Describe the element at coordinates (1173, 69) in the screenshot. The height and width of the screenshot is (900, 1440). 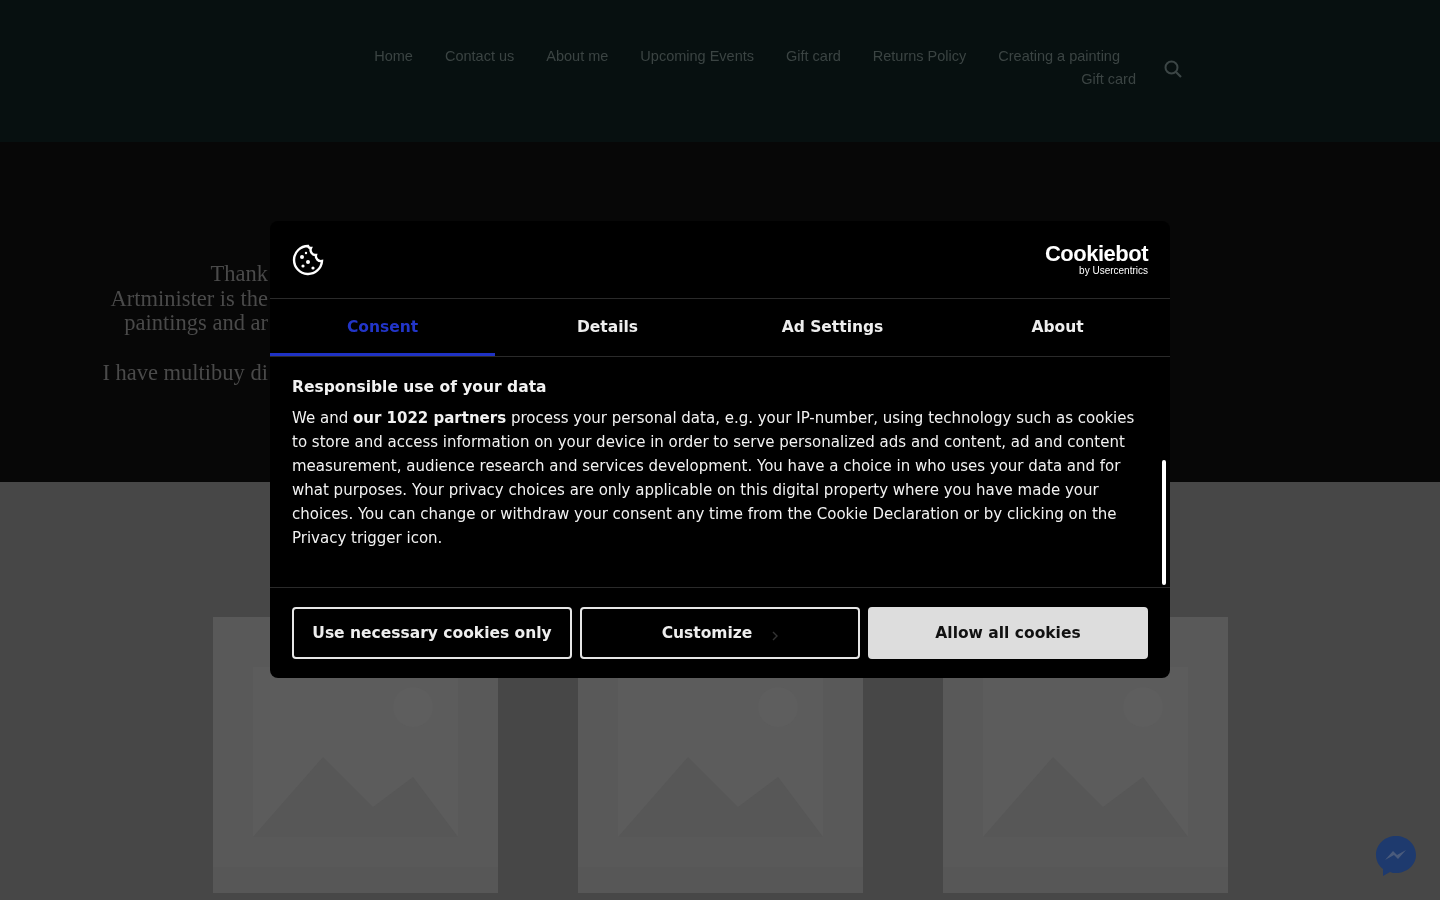
I see `search-icon` at that location.